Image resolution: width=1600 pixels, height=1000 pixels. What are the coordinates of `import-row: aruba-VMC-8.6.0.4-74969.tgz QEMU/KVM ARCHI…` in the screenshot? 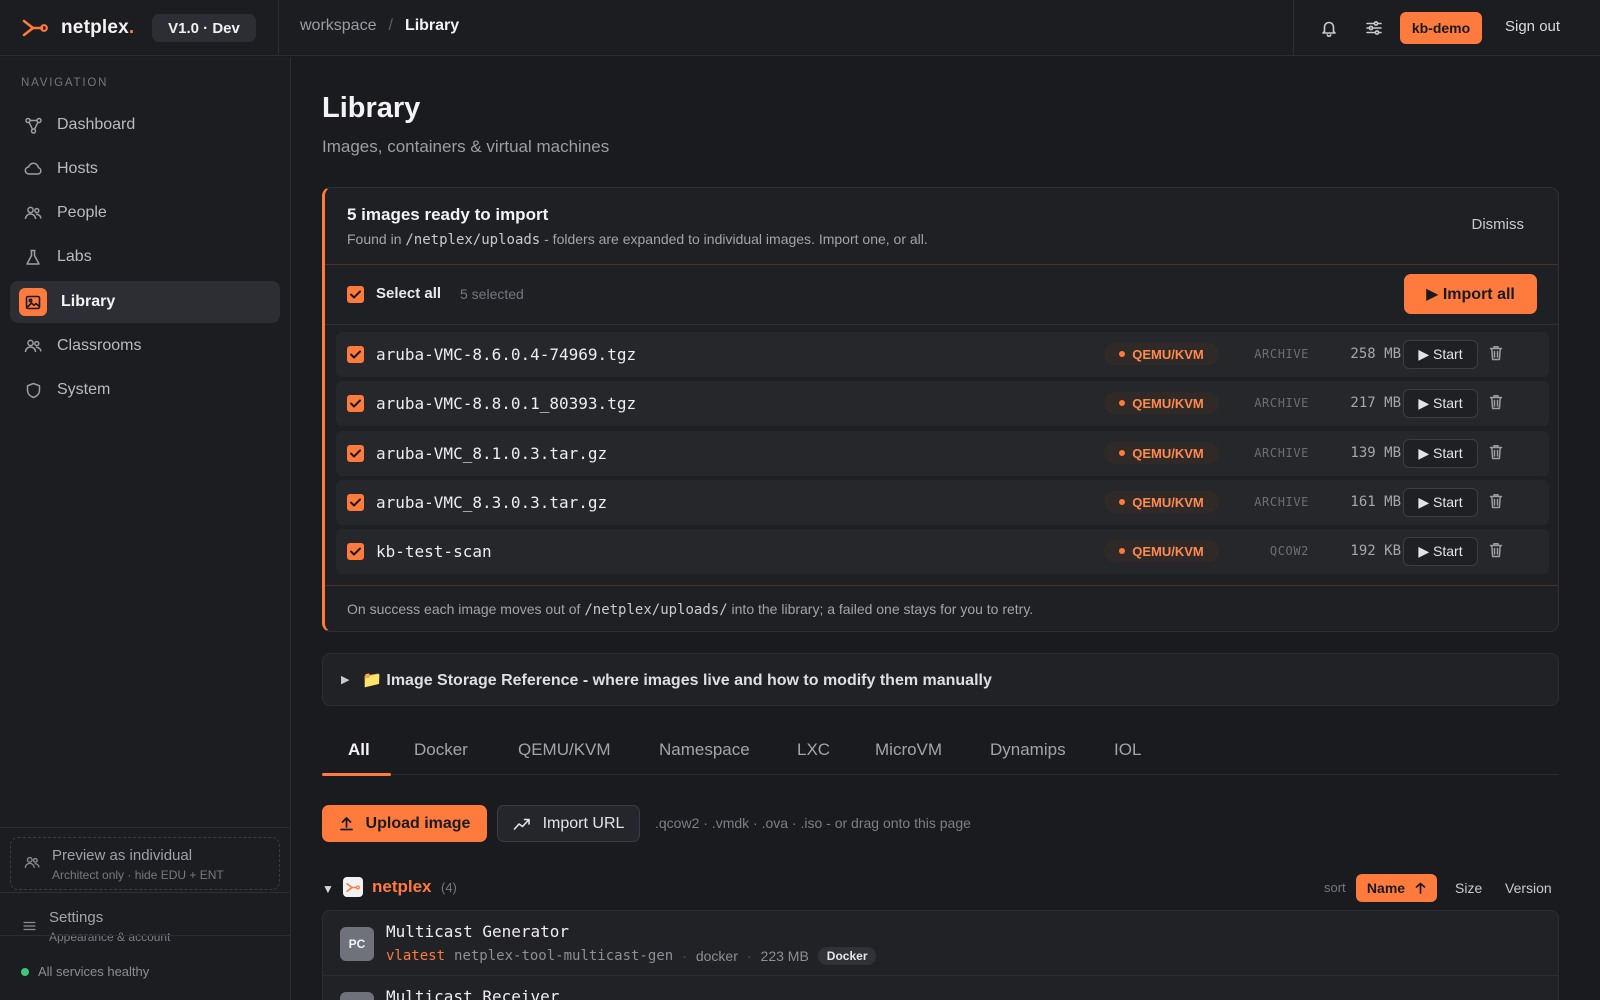 It's located at (942, 354).